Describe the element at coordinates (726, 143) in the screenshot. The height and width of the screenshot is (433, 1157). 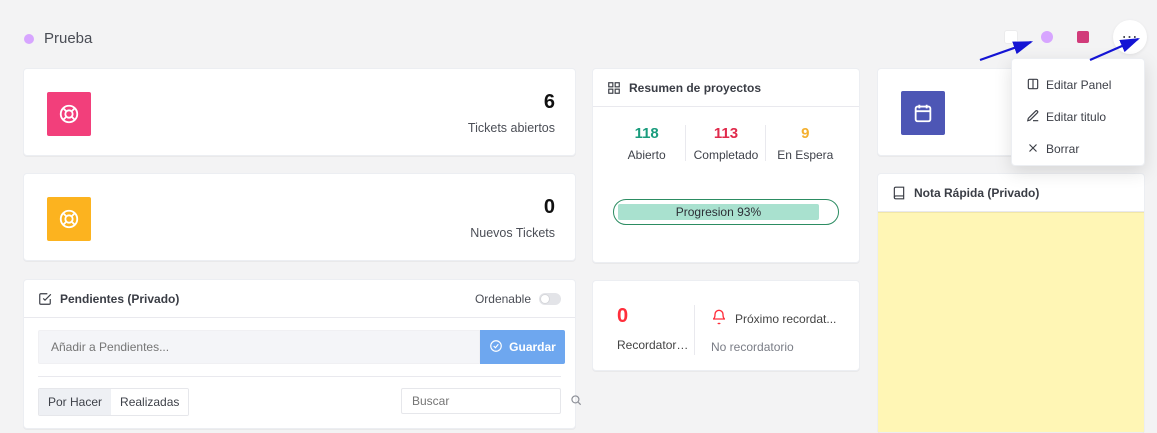
I see `metric-completed: 113 Completado` at that location.